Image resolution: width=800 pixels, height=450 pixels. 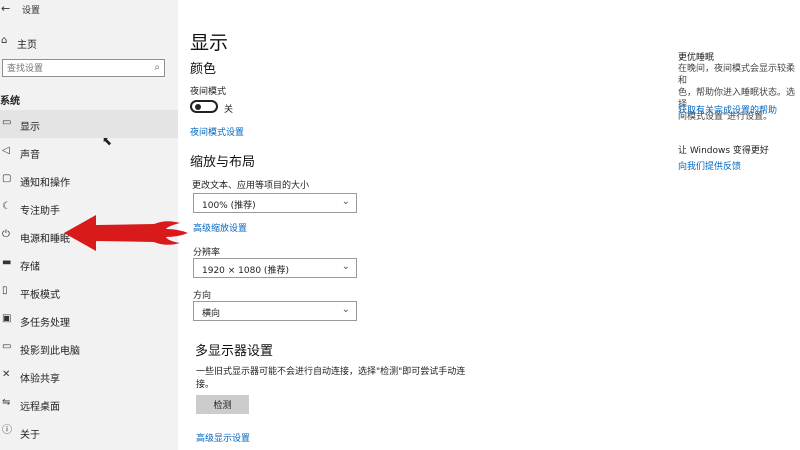 I want to click on sidebar-item-display: ▭ 显示, so click(x=89, y=124).